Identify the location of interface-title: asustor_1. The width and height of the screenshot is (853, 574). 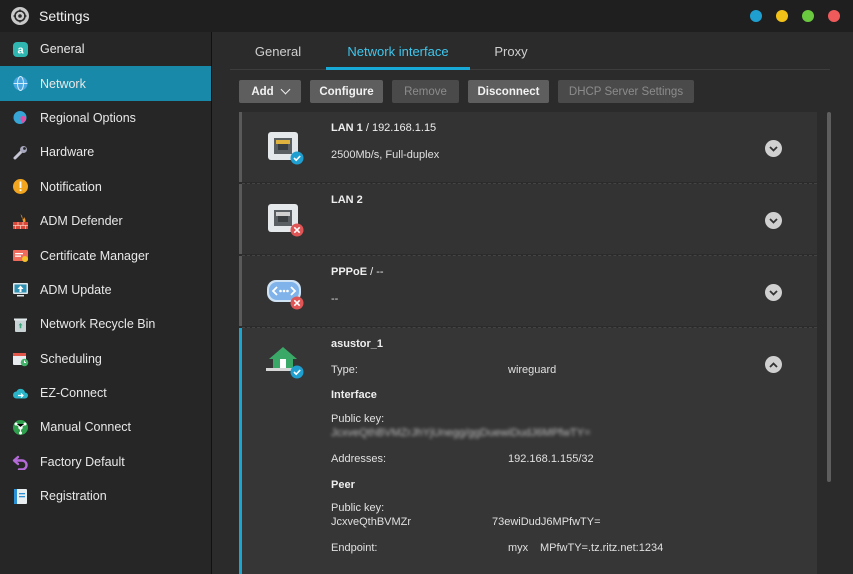
(357, 344).